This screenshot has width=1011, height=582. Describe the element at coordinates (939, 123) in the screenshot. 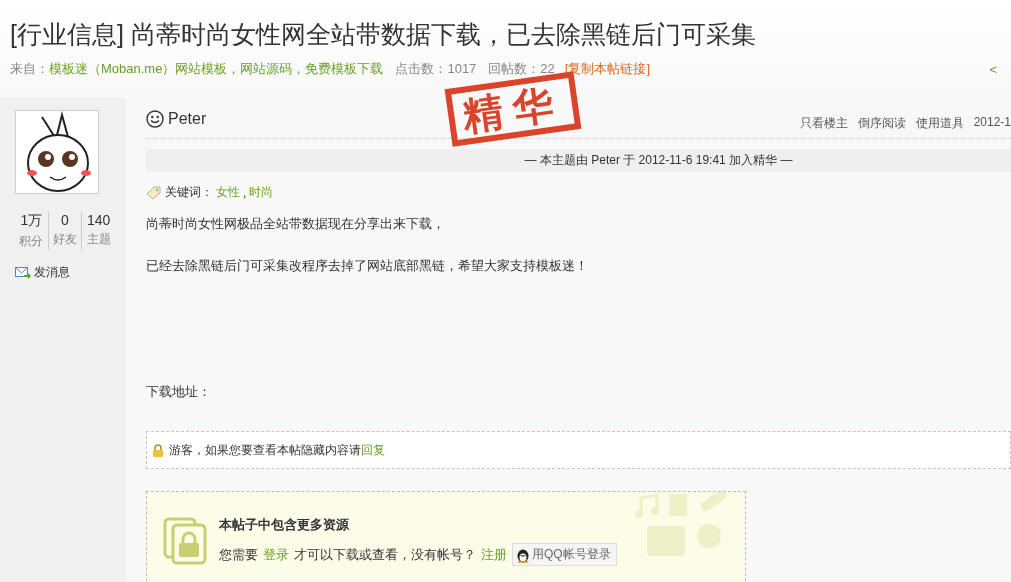

I see `post-tool-link: 使用道具` at that location.